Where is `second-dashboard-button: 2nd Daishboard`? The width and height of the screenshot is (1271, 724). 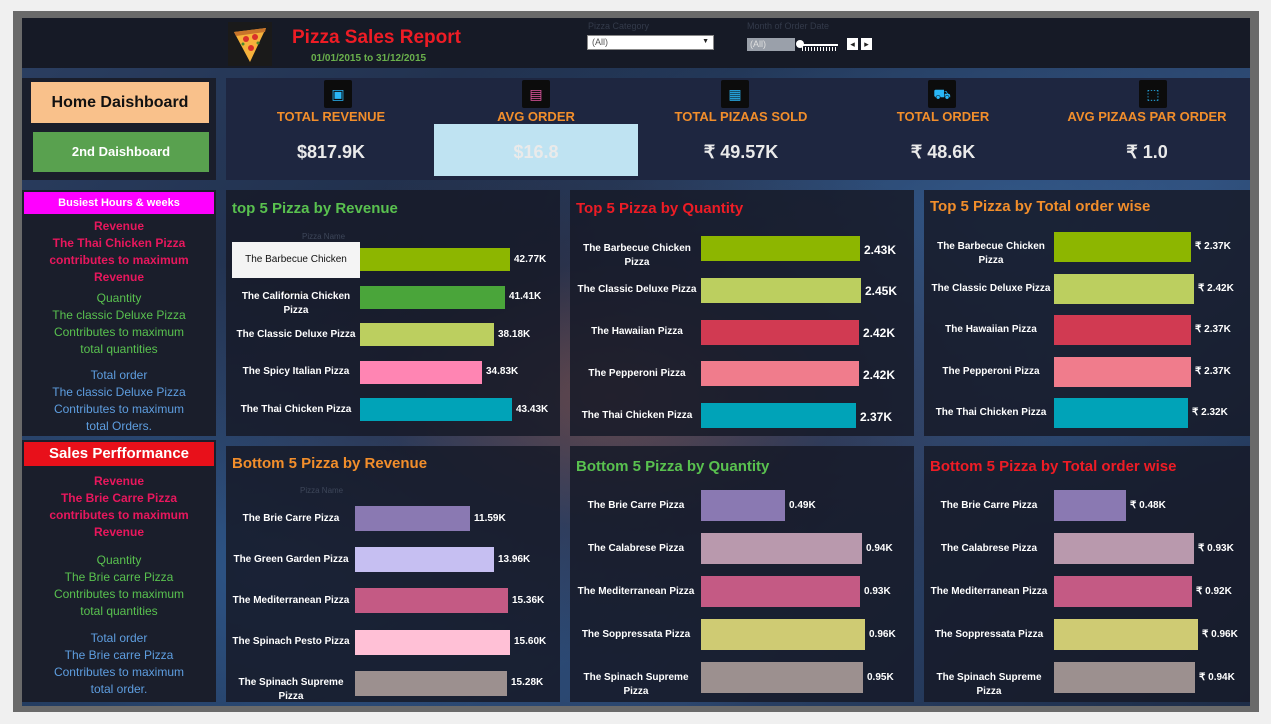
second-dashboard-button: 2nd Daishboard is located at coordinates (121, 152).